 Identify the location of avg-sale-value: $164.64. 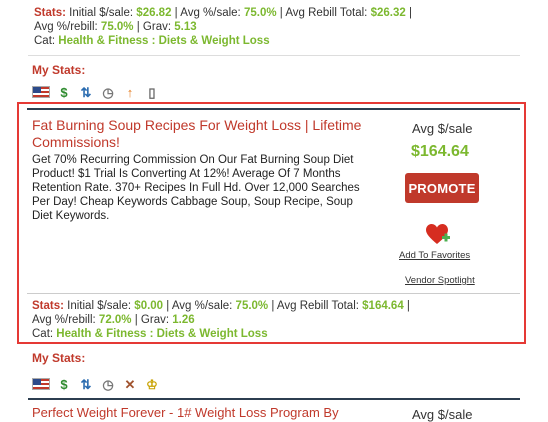
(440, 151).